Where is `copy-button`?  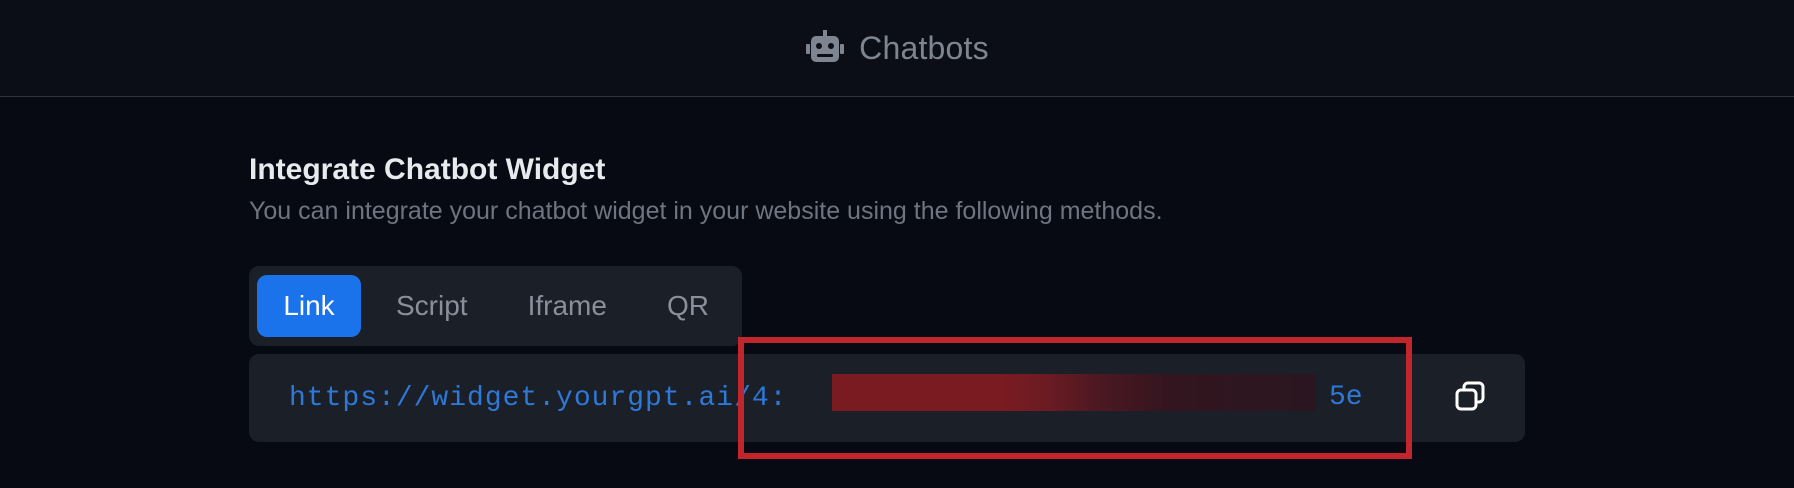
copy-button is located at coordinates (1470, 398).